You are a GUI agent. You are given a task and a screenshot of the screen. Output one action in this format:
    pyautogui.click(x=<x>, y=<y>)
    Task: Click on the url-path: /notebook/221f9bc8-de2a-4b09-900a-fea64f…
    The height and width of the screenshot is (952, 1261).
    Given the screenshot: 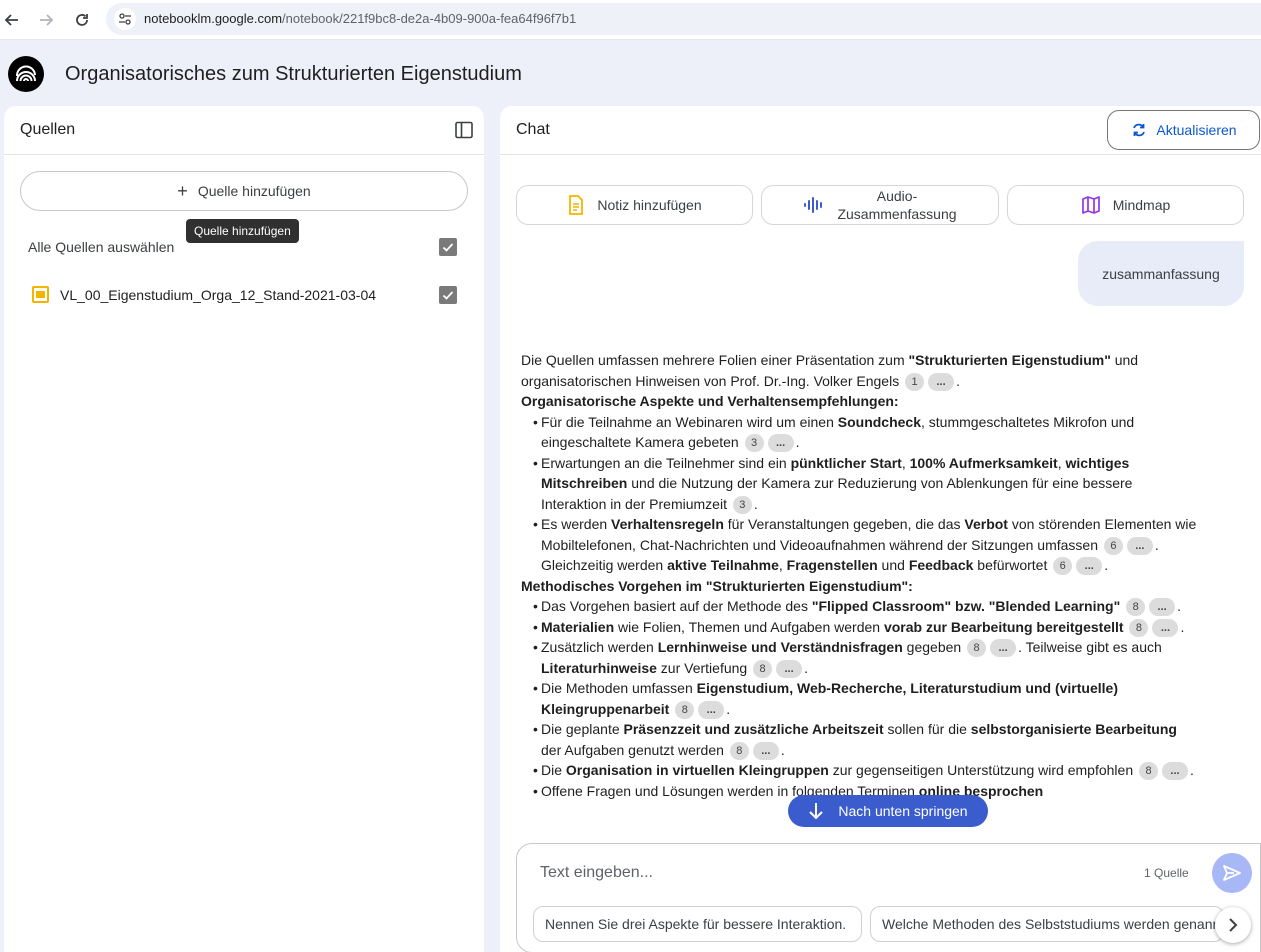 What is the action you would take?
    pyautogui.click(x=429, y=18)
    